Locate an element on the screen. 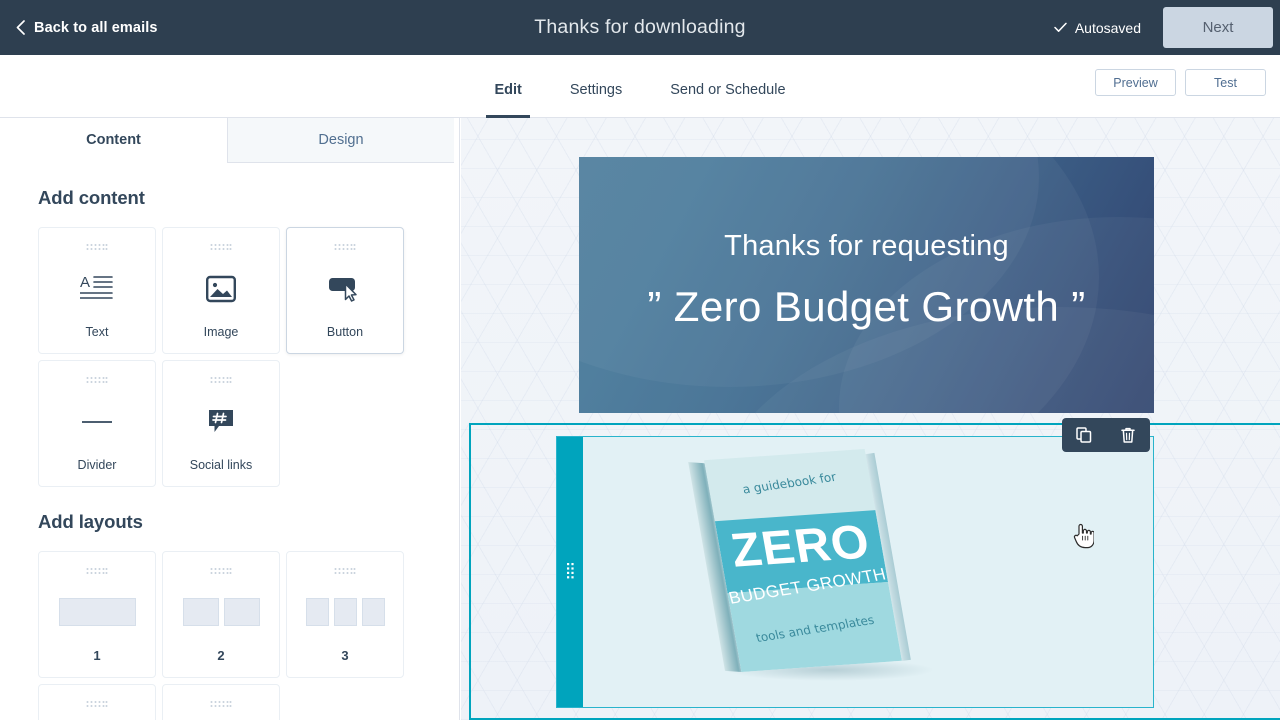 Image resolution: width=1280 pixels, height=720 pixels. layout-card-partial-a is located at coordinates (97, 702).